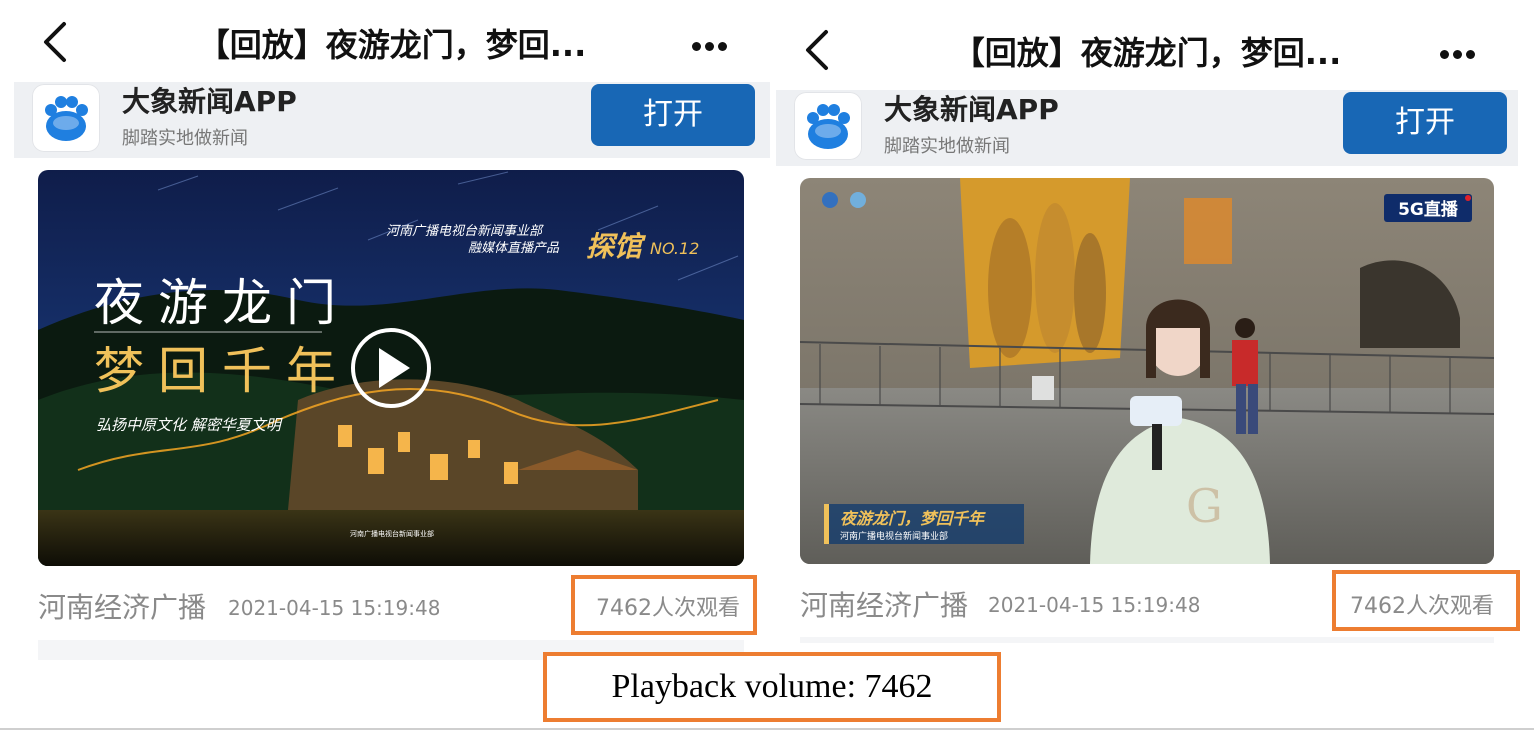 The height and width of the screenshot is (732, 1534). Describe the element at coordinates (767, 729) in the screenshot. I see `bottom-divider` at that location.